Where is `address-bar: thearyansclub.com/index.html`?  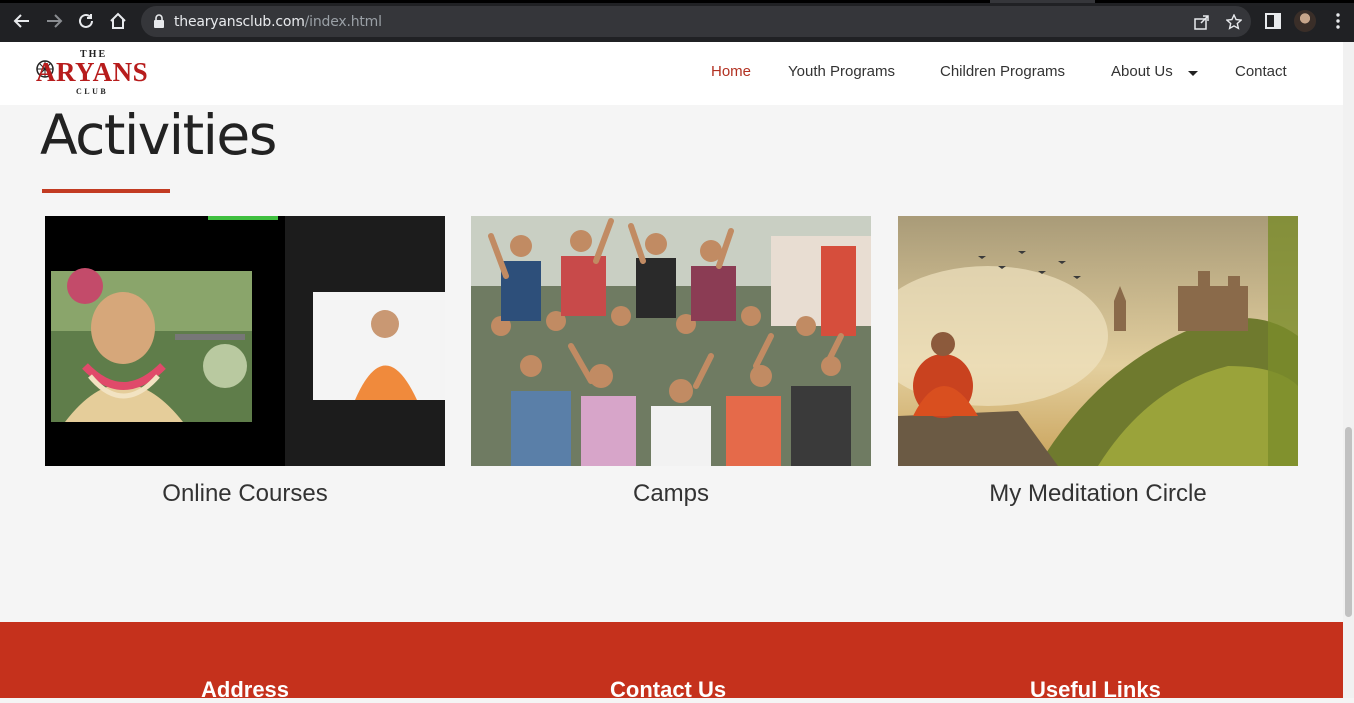
address-bar: thearyansclub.com/index.html is located at coordinates (696, 21).